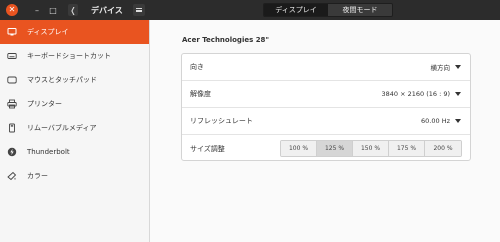 This screenshot has width=500, height=242. I want to click on chevron-left-icon: ❬, so click(73, 10).